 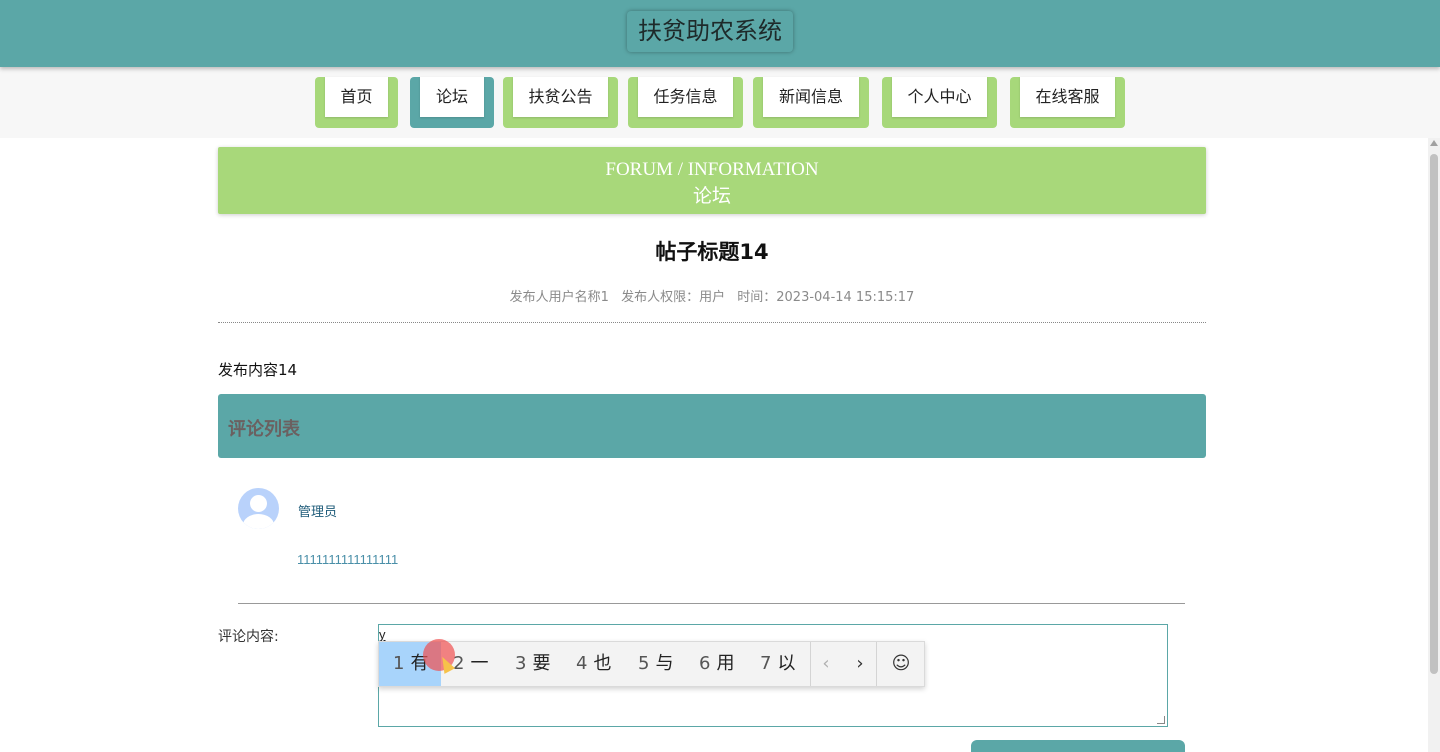 What do you see at coordinates (1434, 414) in the screenshot?
I see `scrollbar-thumb` at bounding box center [1434, 414].